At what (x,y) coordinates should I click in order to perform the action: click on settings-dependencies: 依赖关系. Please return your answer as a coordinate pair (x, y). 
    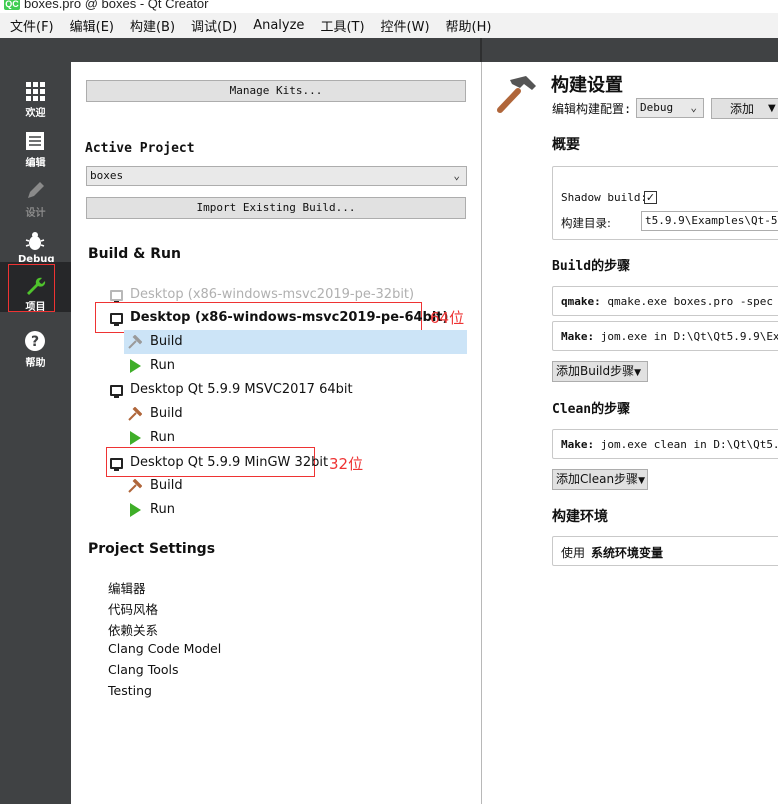
    Looking at the image, I should click on (133, 629).